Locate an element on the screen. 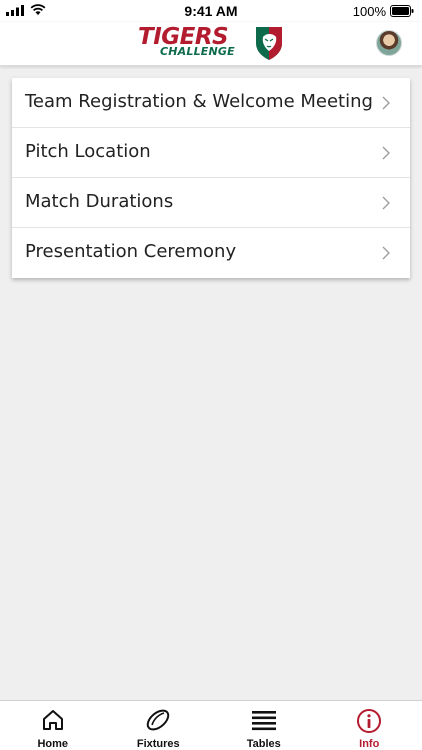  tigers-challenge-logo: TIGERS CHALLENGE is located at coordinates (213, 43).